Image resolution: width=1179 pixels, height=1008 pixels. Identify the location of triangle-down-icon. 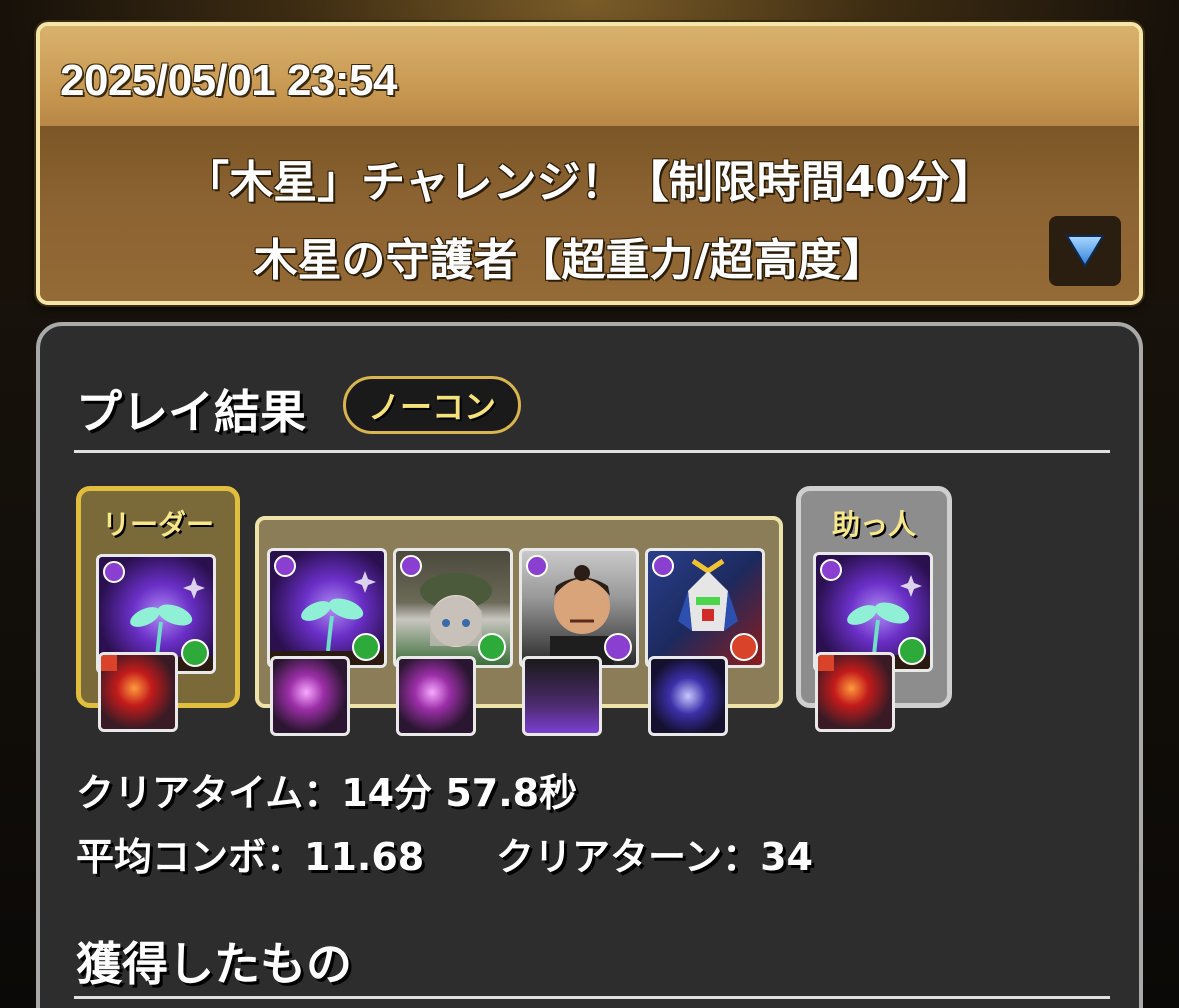
(1085, 251).